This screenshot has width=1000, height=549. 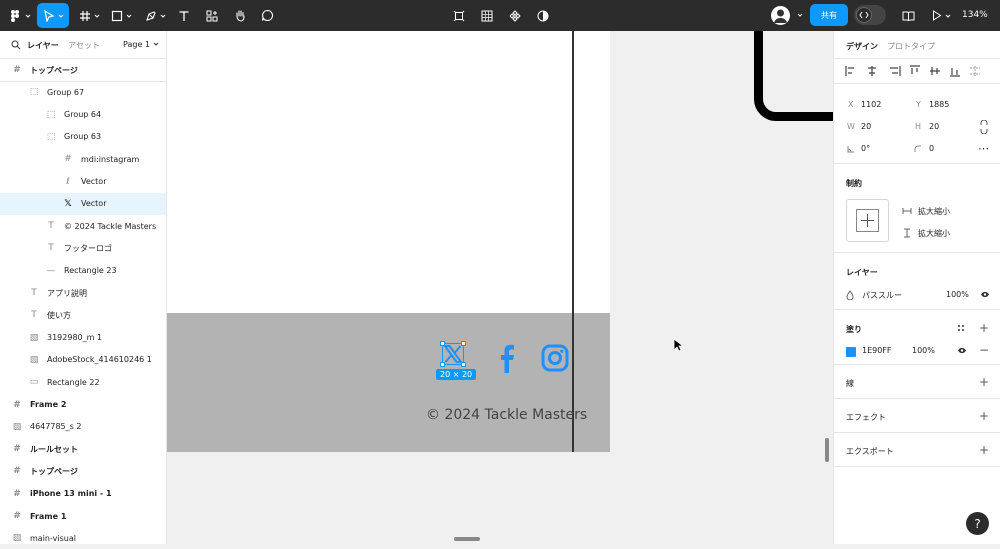 I want to click on comment-tool-button, so click(x=267, y=15).